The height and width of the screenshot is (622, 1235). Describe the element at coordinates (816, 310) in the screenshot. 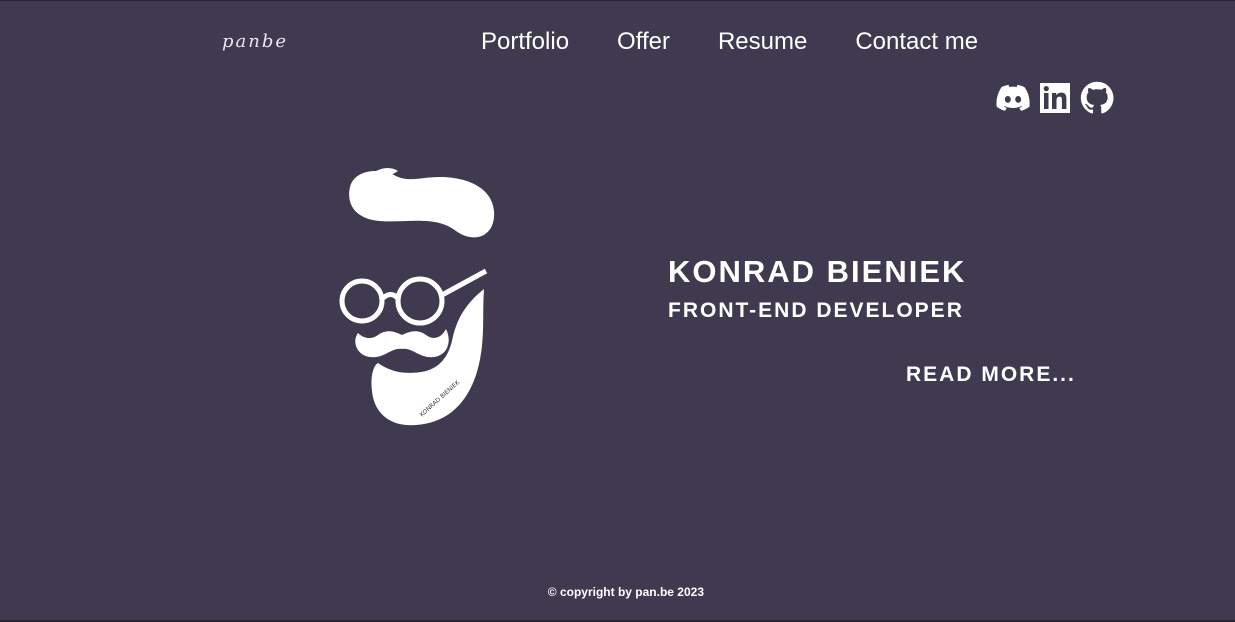

I see `hero-role: FRONT-END DEVELOPER` at that location.